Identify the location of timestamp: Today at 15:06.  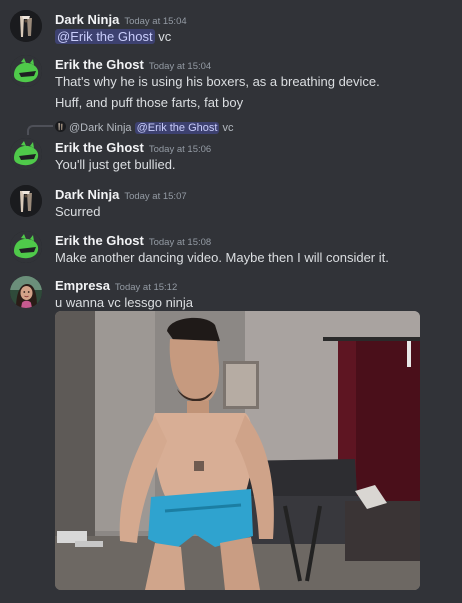
(180, 149).